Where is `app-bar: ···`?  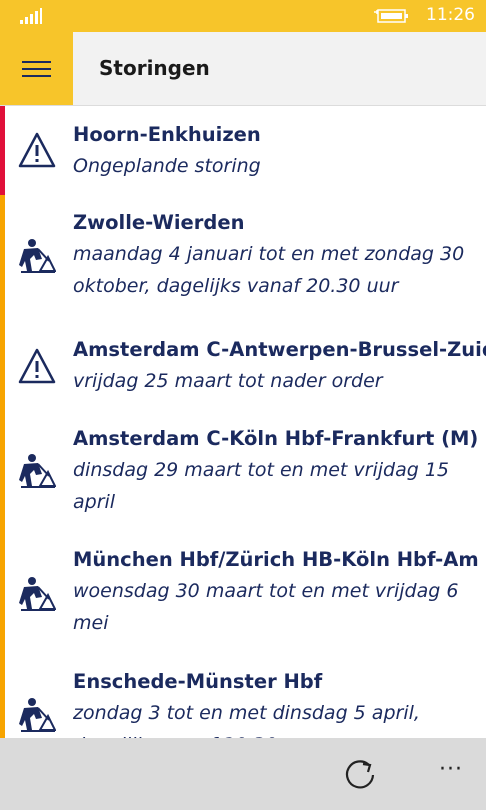 app-bar: ··· is located at coordinates (243, 774).